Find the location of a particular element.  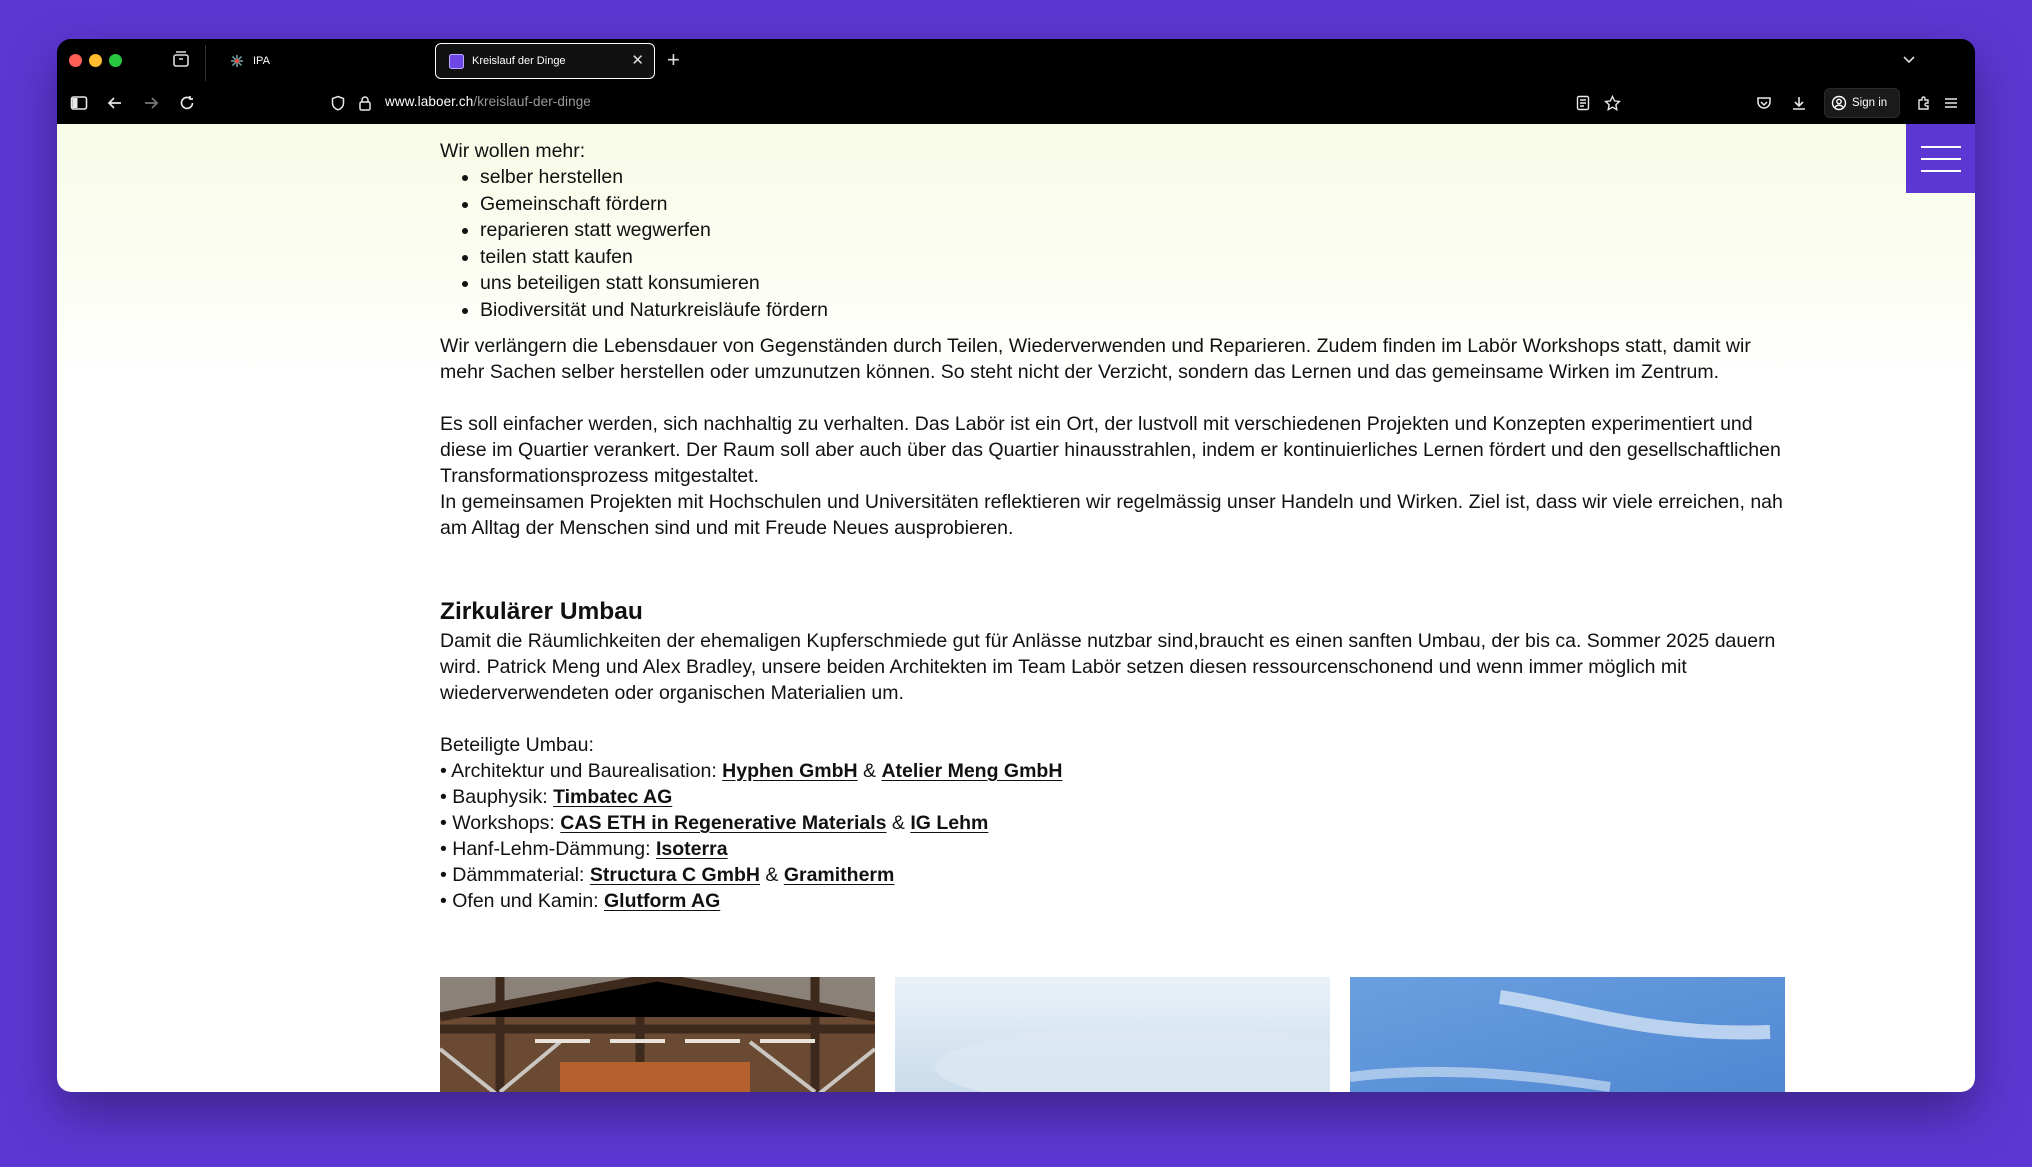

shield-icon is located at coordinates (338, 103).